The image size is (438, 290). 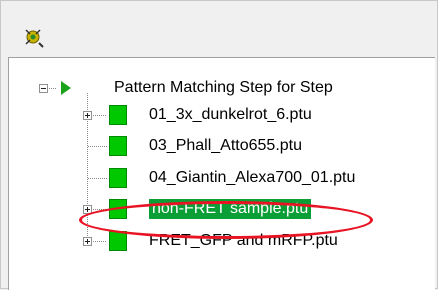 What do you see at coordinates (223, 88) in the screenshot?
I see `tree-root-label: Pattern Matching Step for Step` at bounding box center [223, 88].